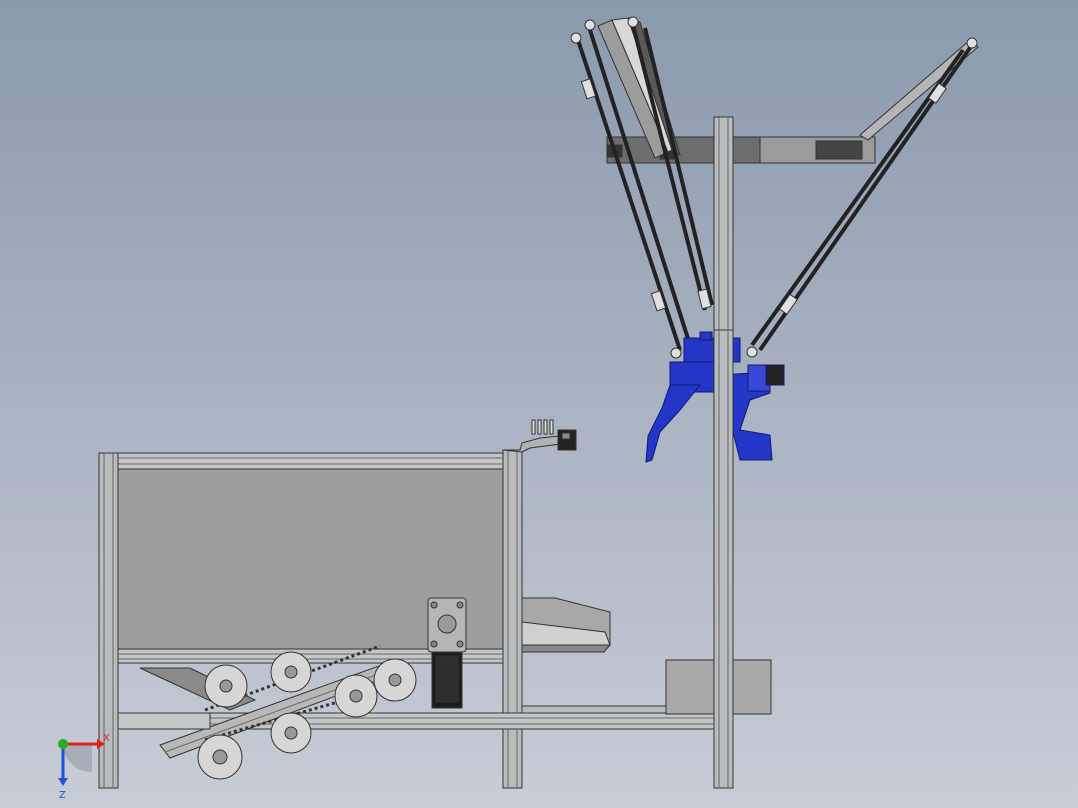 This screenshot has height=808, width=1078. I want to click on middle-post, so click(512, 619).